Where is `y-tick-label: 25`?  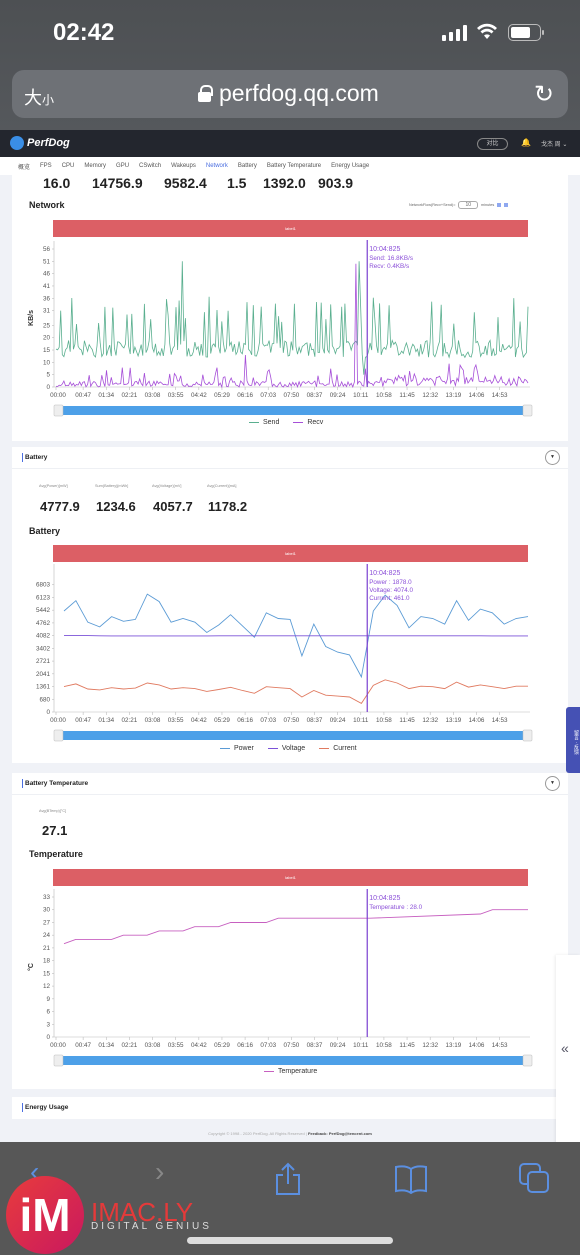 y-tick-label: 25 is located at coordinates (47, 325).